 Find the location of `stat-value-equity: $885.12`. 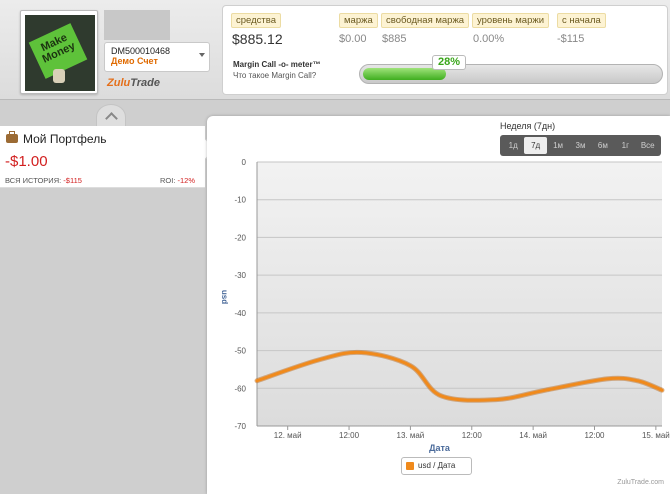

stat-value-equity: $885.12 is located at coordinates (257, 39).